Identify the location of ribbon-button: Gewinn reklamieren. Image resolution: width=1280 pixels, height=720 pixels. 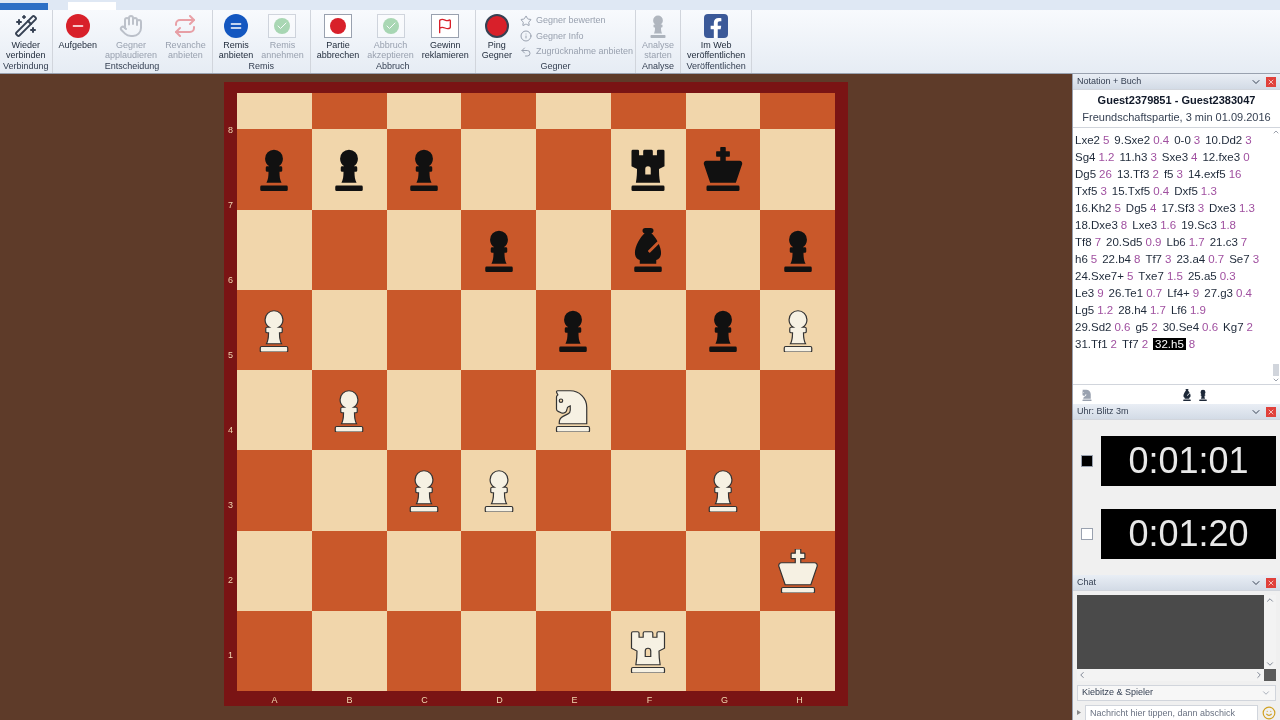
(445, 36).